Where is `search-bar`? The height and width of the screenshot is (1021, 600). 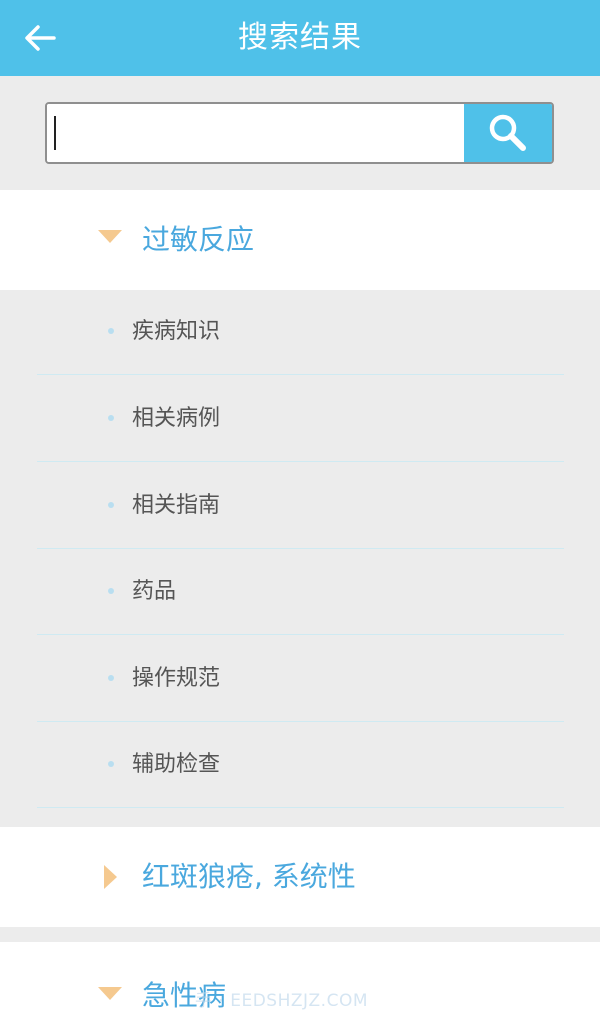
search-bar is located at coordinates (299, 133).